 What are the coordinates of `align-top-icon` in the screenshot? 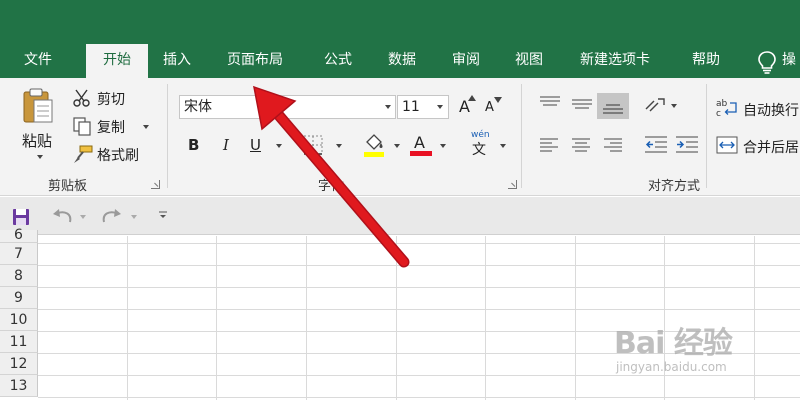 It's located at (550, 103).